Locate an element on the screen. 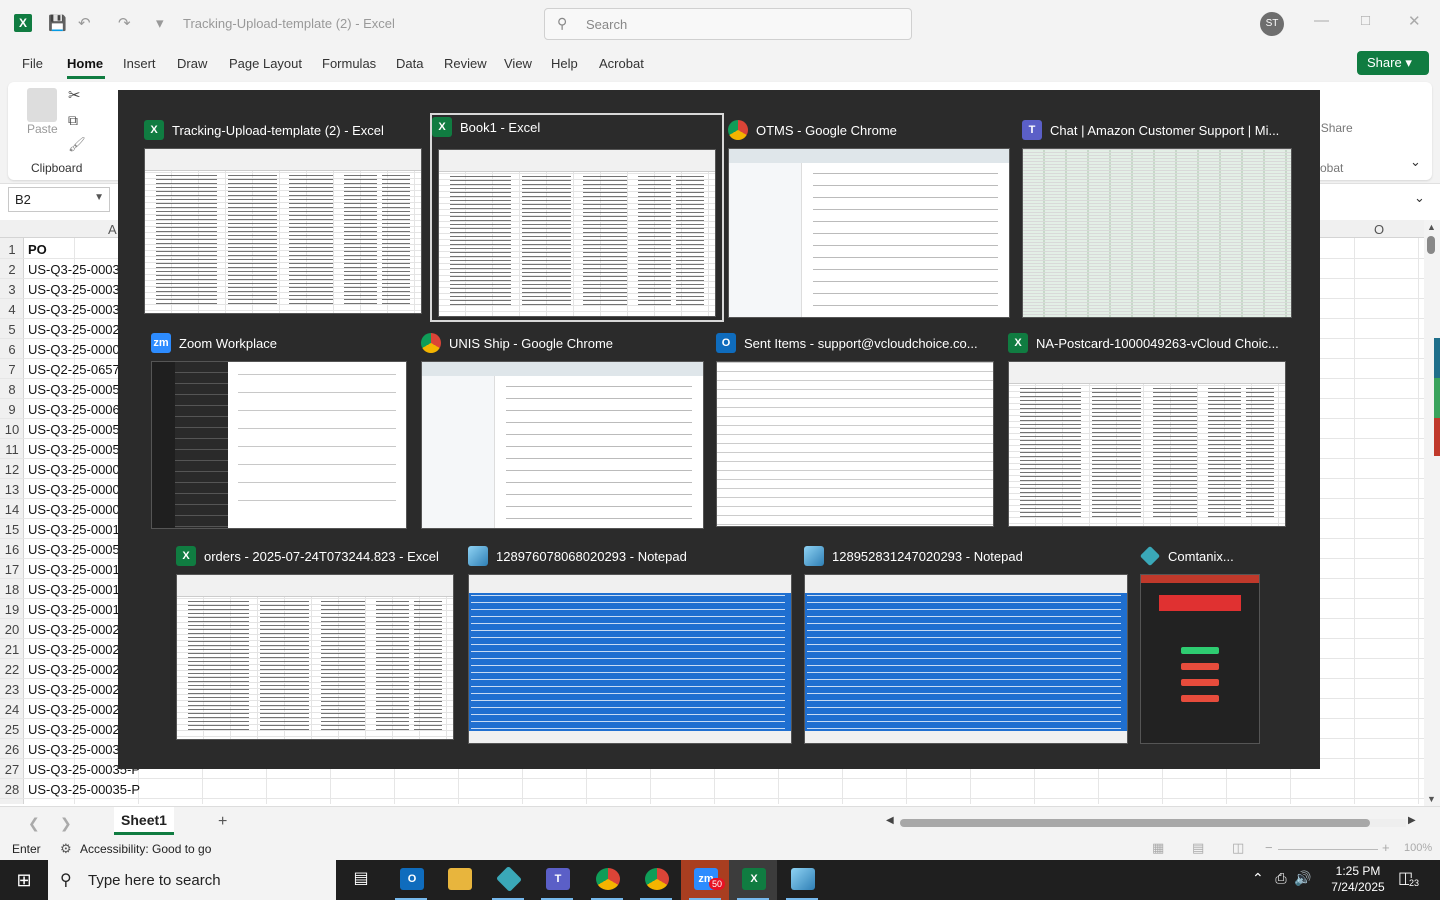 The height and width of the screenshot is (900, 1440). excel-taskbar-icon: X is located at coordinates (753, 880).